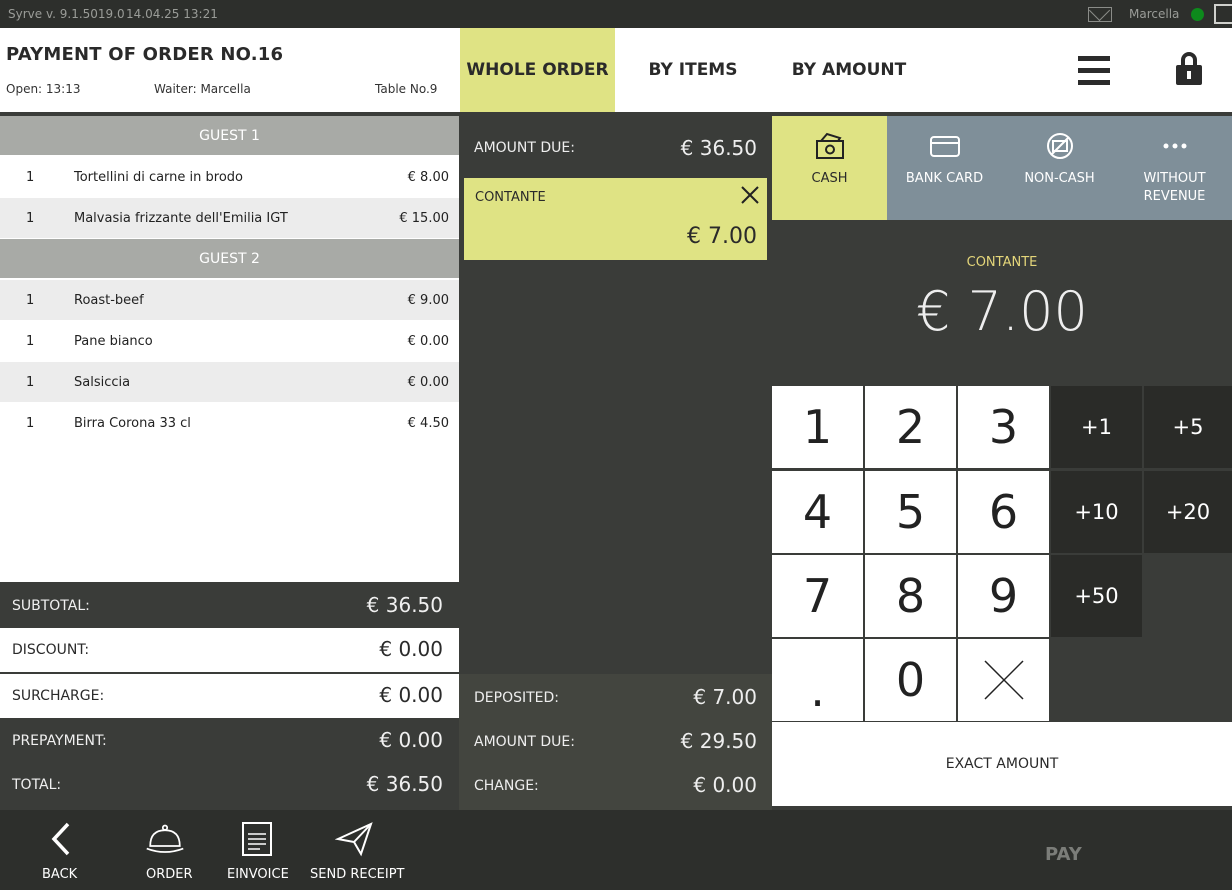 The height and width of the screenshot is (890, 1232). What do you see at coordinates (1223, 14) in the screenshot?
I see `window-icon` at bounding box center [1223, 14].